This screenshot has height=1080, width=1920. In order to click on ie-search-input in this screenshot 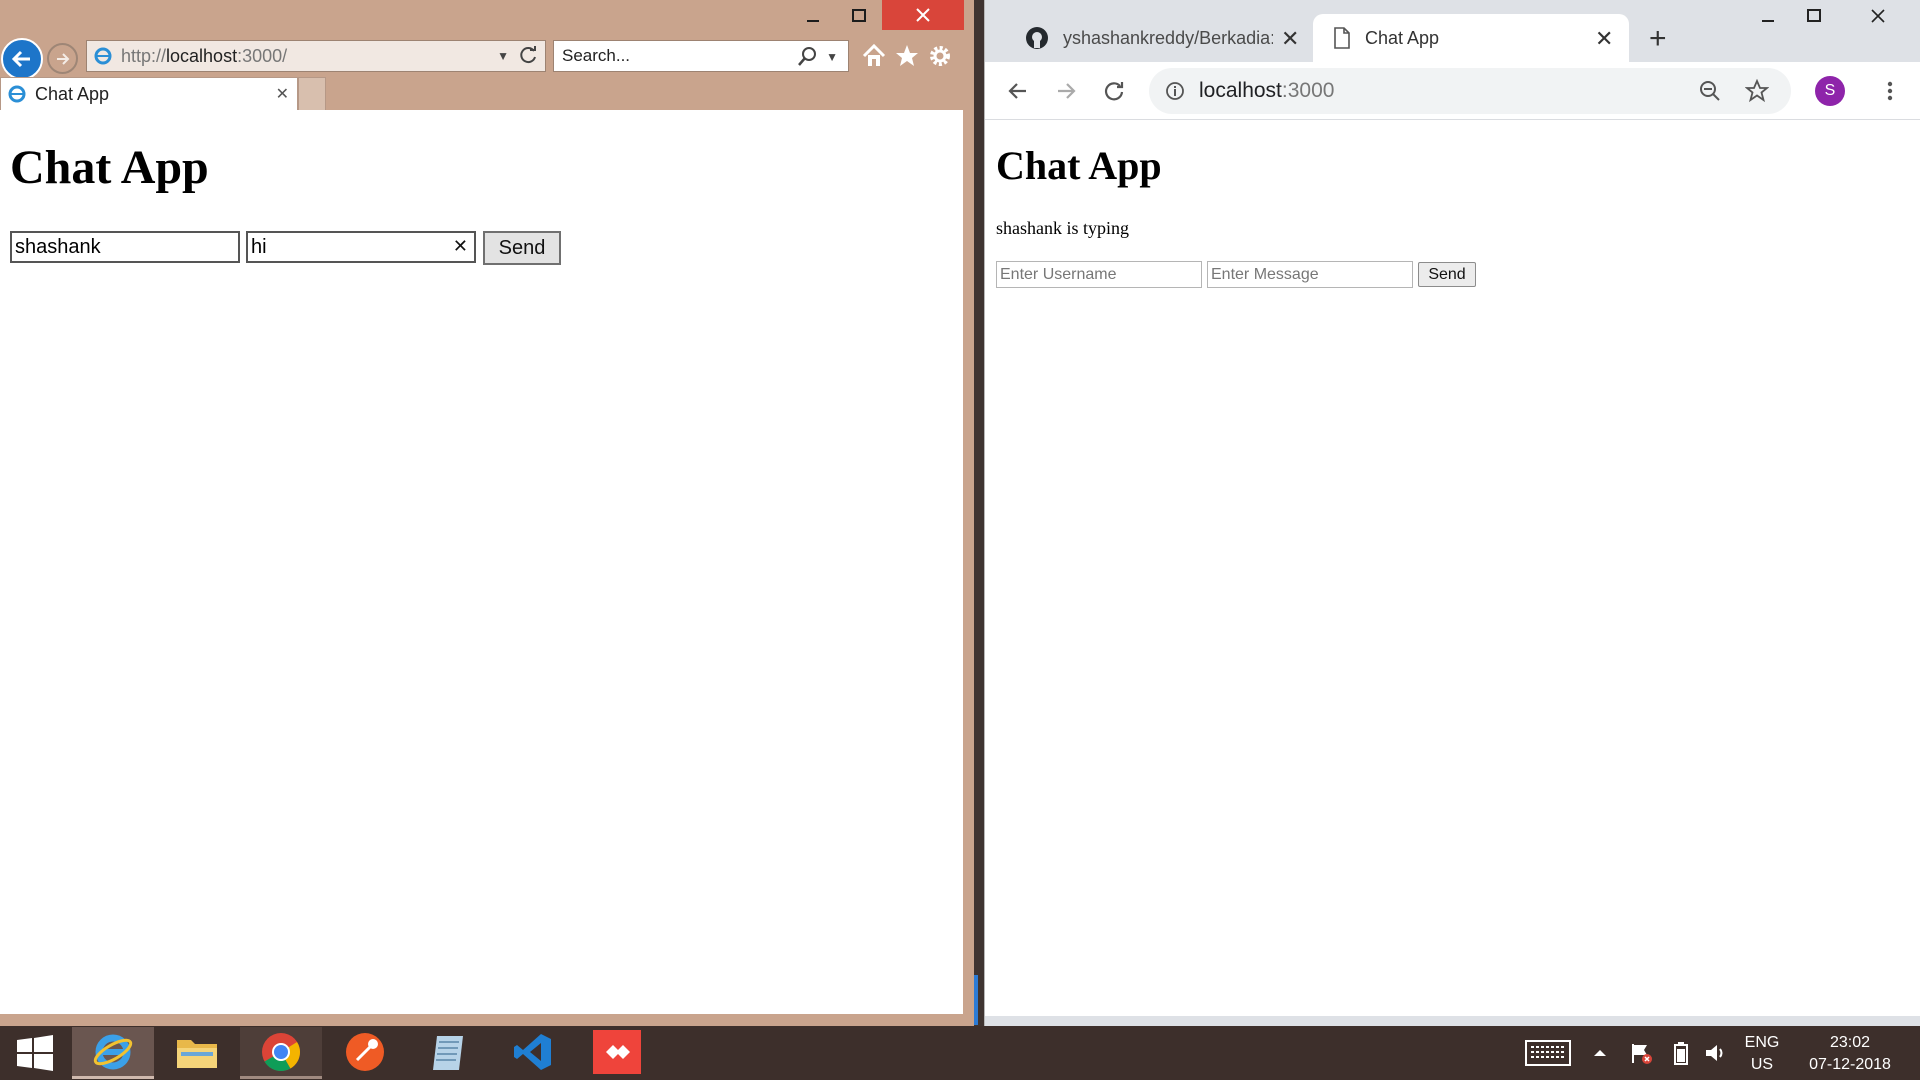, I will do `click(672, 56)`.